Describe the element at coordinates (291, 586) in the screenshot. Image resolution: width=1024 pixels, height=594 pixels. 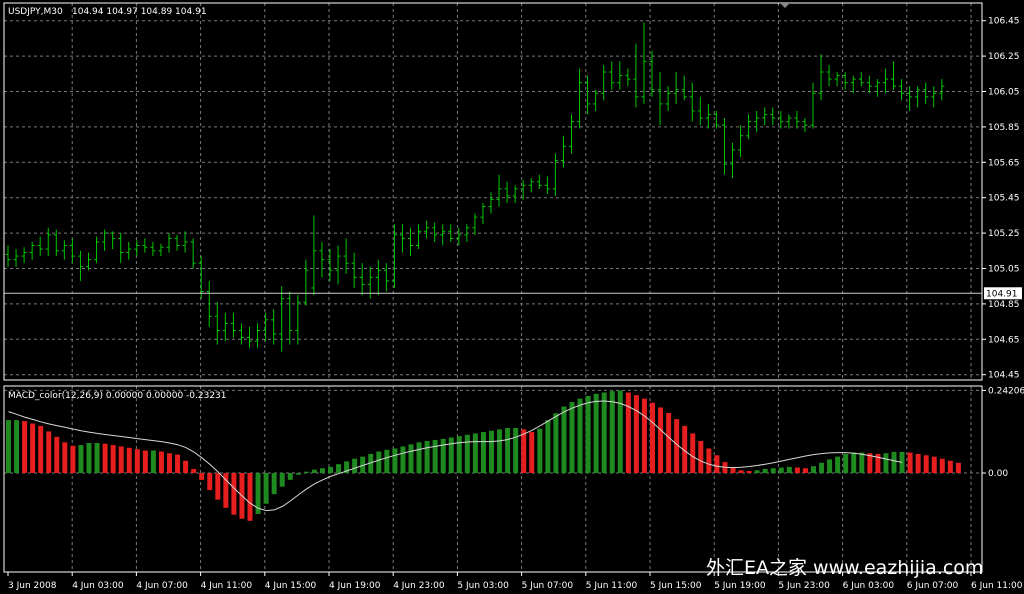
I see `time-tick-label: 4 Jun 15:00` at that location.